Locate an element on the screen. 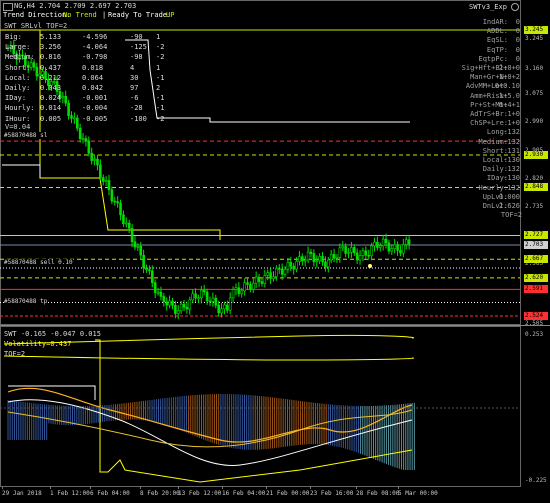 The width and height of the screenshot is (550, 503). stat-label: Short: is located at coordinates (18, 67).